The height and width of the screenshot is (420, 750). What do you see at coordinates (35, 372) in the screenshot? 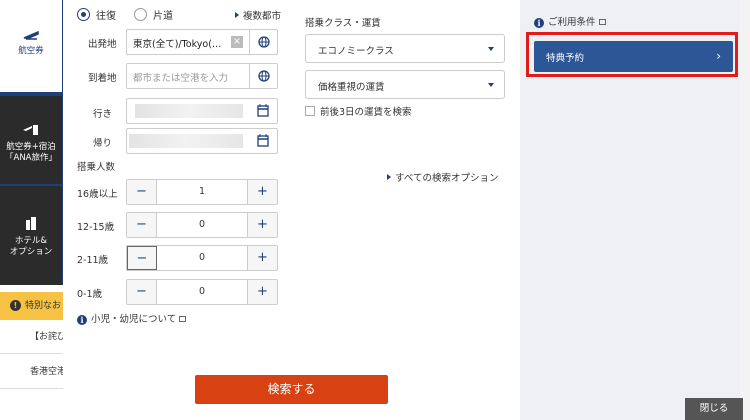
I see `background-row: 香港空港` at bounding box center [35, 372].